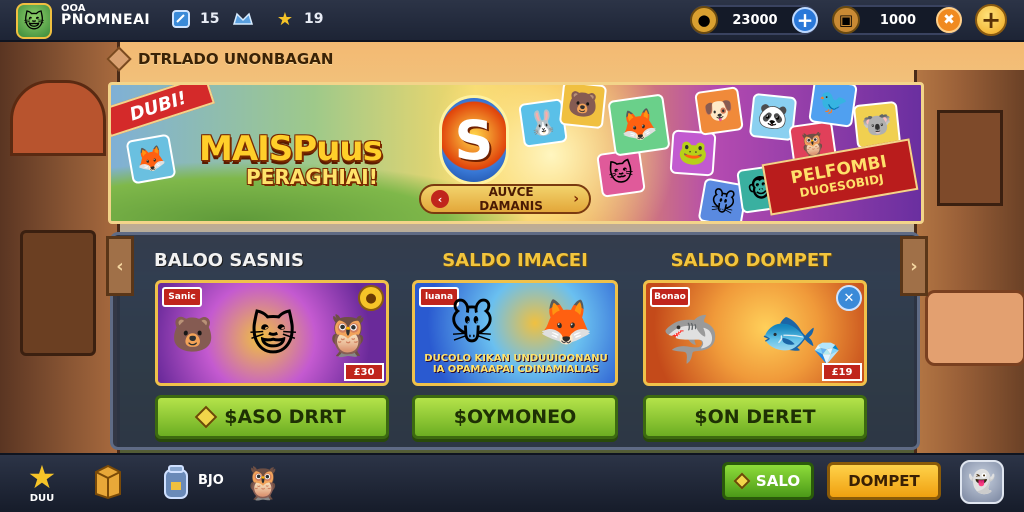  Describe the element at coordinates (194, 19) in the screenshot. I see `shield-stat: 15` at that location.